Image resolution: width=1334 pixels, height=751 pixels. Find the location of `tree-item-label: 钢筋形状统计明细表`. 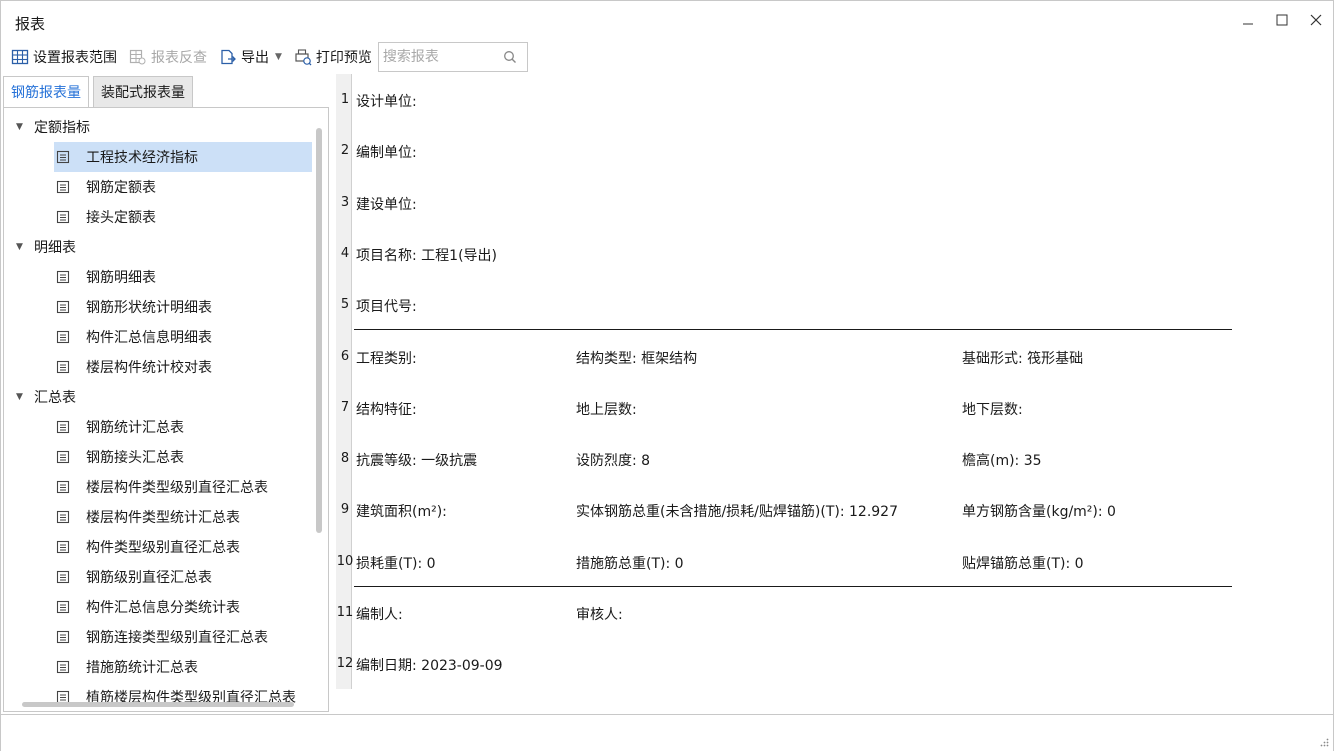

tree-item-label: 钢筋形状统计明细表 is located at coordinates (149, 308).